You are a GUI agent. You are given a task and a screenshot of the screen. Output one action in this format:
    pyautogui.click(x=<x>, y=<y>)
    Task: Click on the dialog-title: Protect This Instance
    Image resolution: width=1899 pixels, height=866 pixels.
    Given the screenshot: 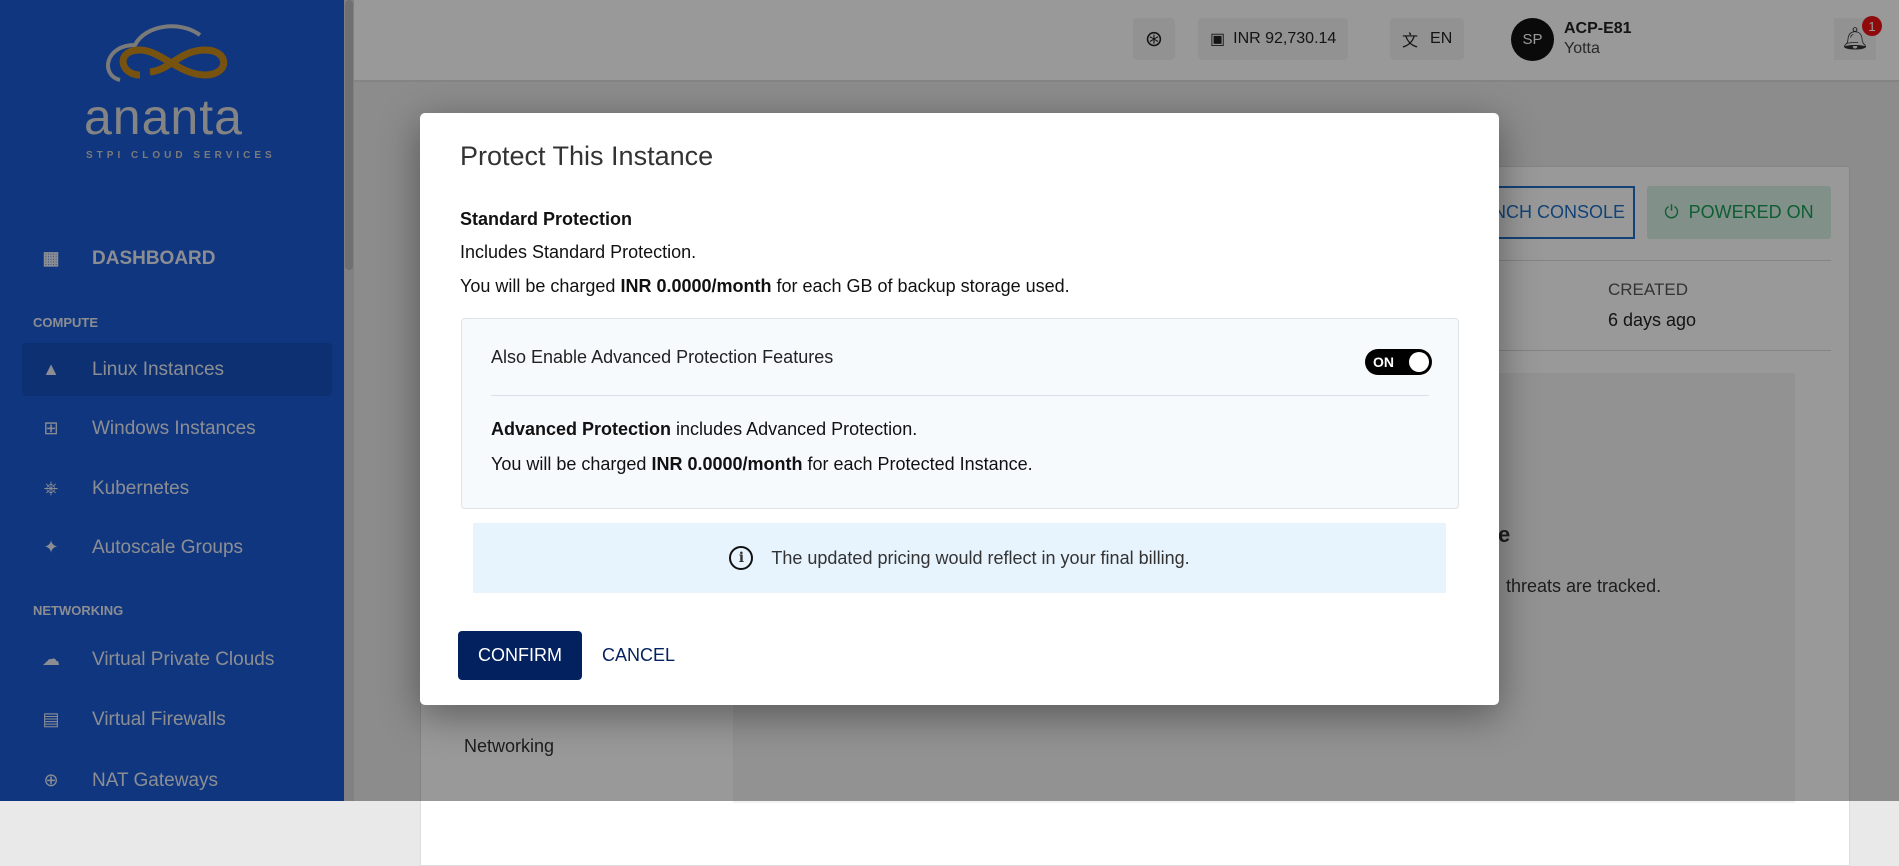 What is the action you would take?
    pyautogui.click(x=587, y=156)
    